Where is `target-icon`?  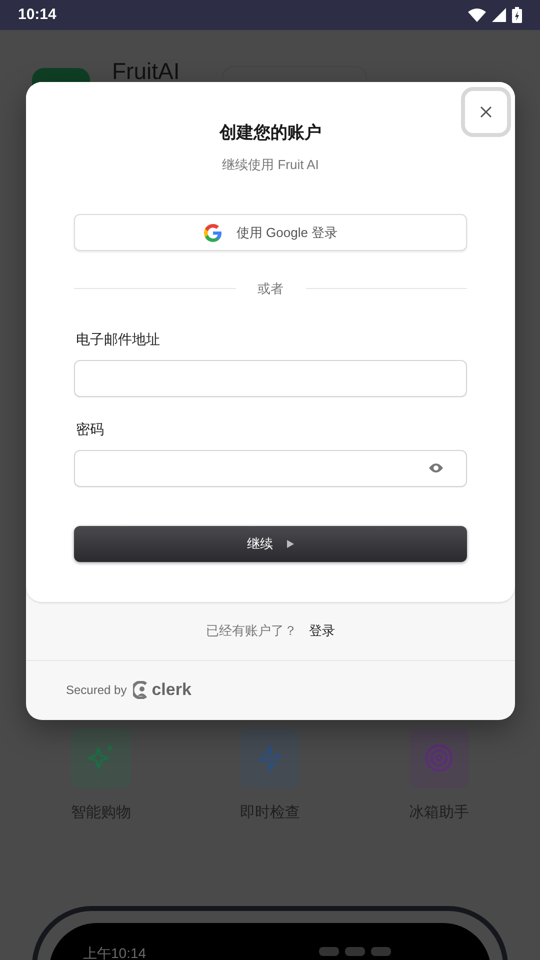 target-icon is located at coordinates (439, 758).